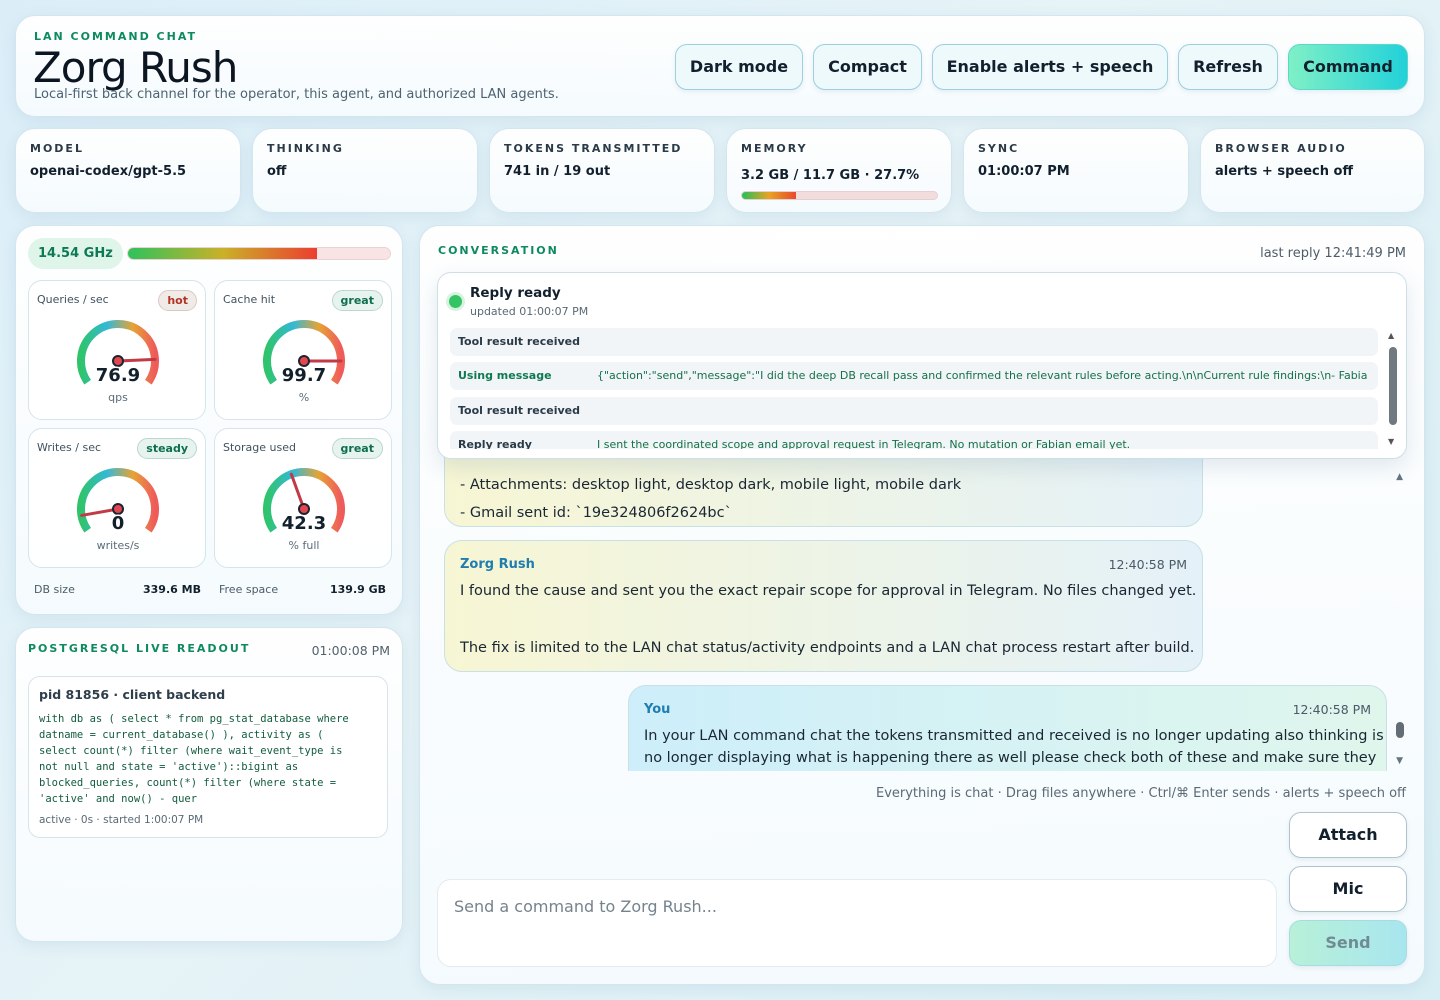 The width and height of the screenshot is (1440, 1000). Describe the element at coordinates (249, 299) in the screenshot. I see `gauge-name: Cache hit` at that location.